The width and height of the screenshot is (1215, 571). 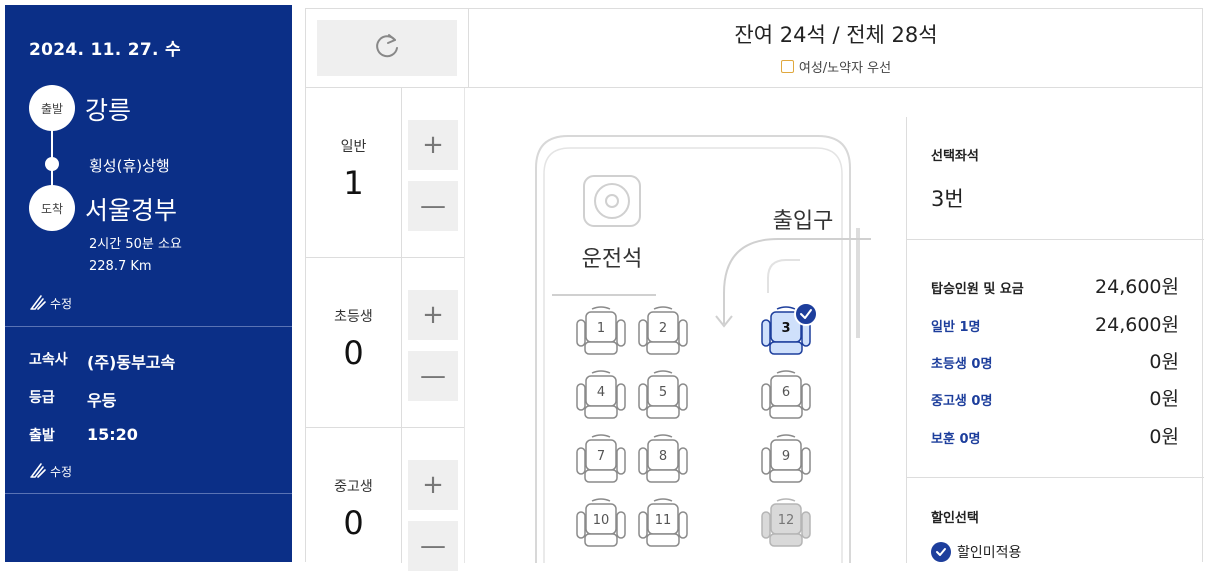 I want to click on seat-2: 2, so click(x=663, y=330).